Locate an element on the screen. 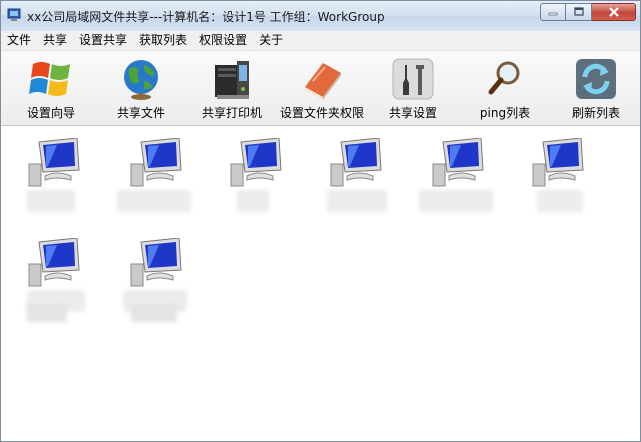 This screenshot has height=442, width=641. app-icon is located at coordinates (14, 14).